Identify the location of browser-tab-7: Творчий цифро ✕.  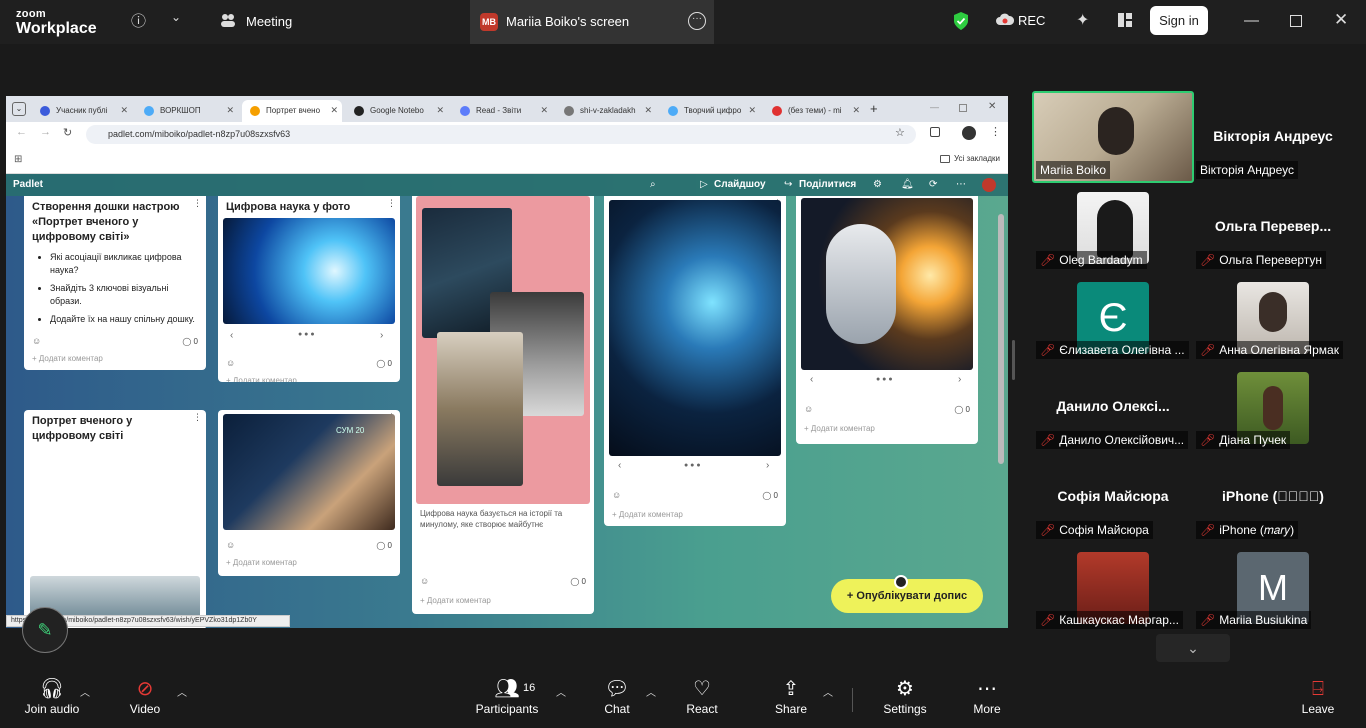
(710, 111).